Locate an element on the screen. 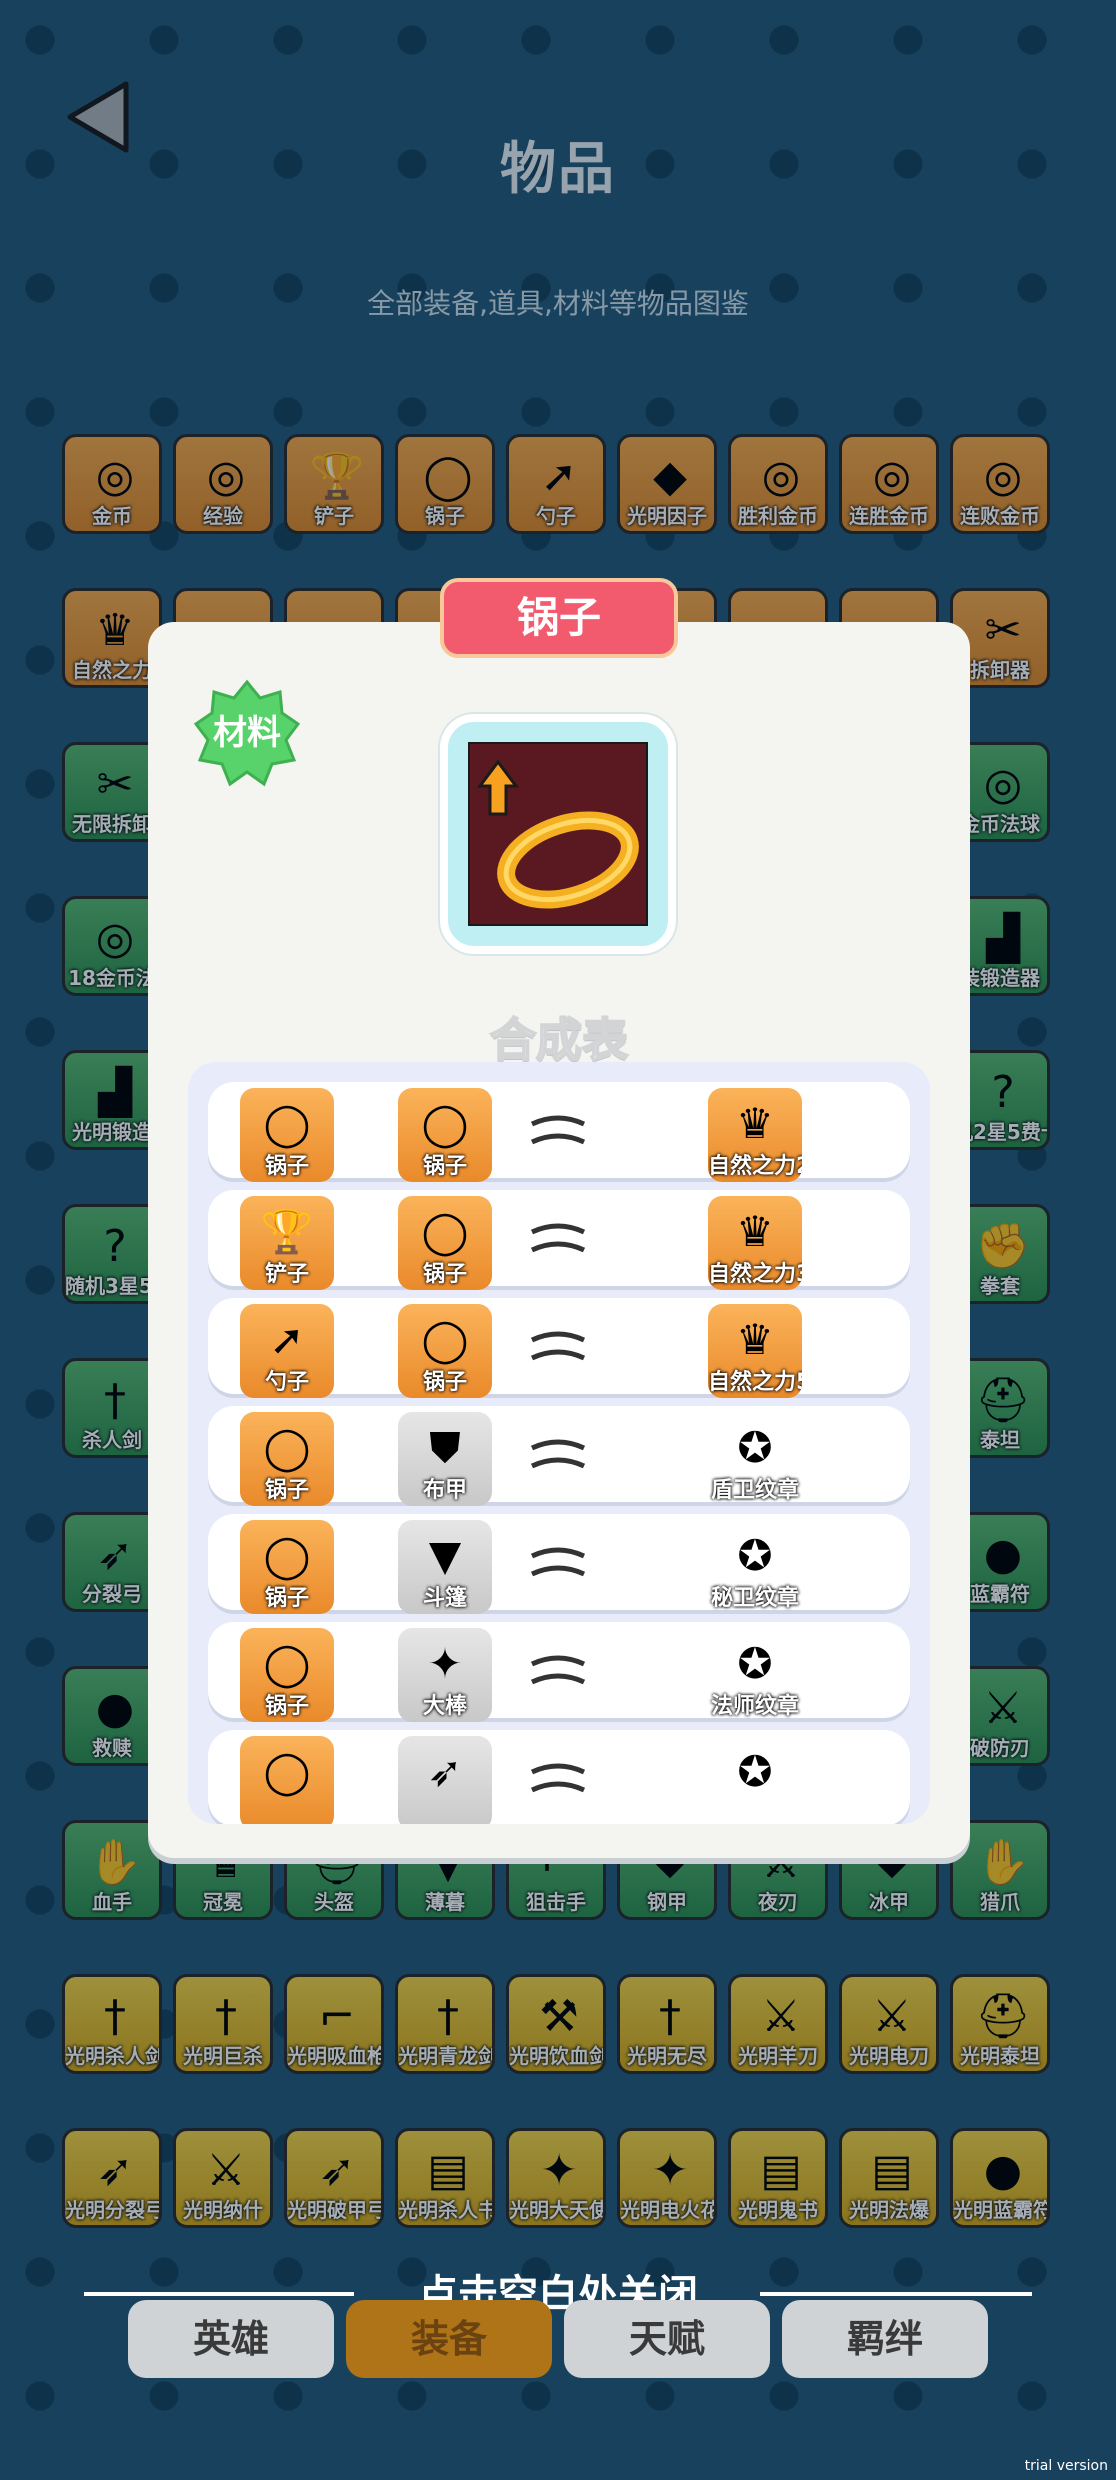 This screenshot has width=1116, height=2480. ingredient-a-label: 铲子 is located at coordinates (286, 1274).